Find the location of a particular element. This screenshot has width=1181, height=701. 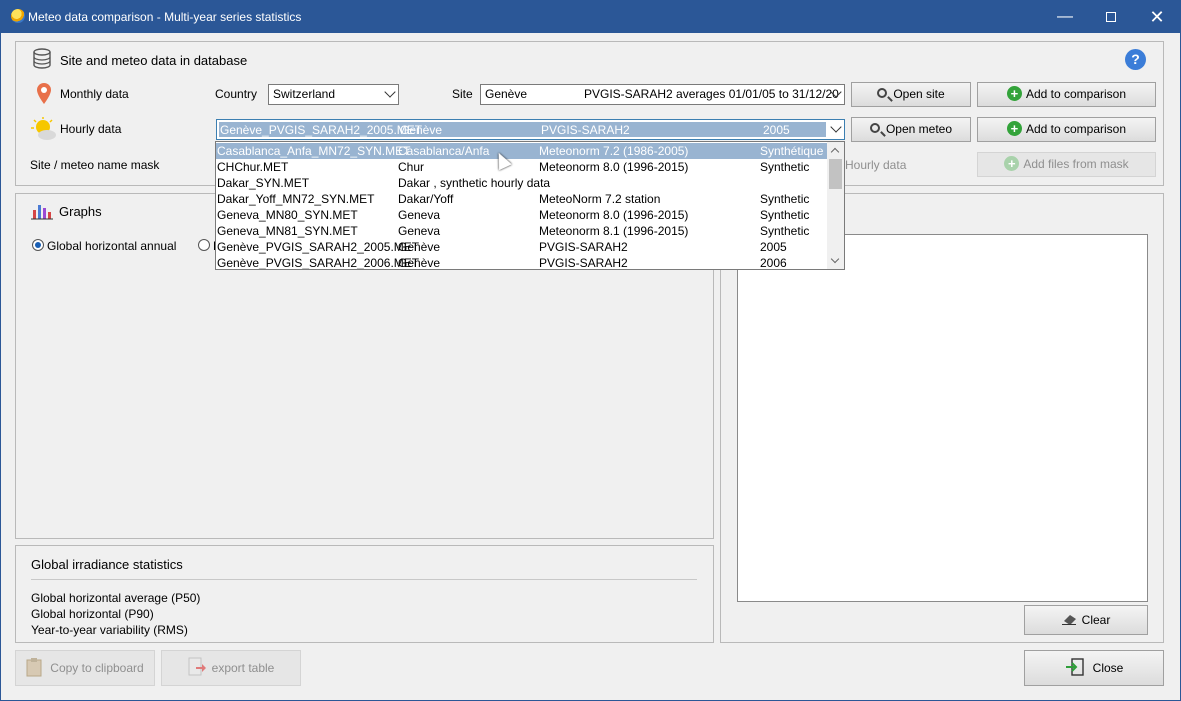

option-file: Geneva_MN80_SYN.MET is located at coordinates (287, 215).